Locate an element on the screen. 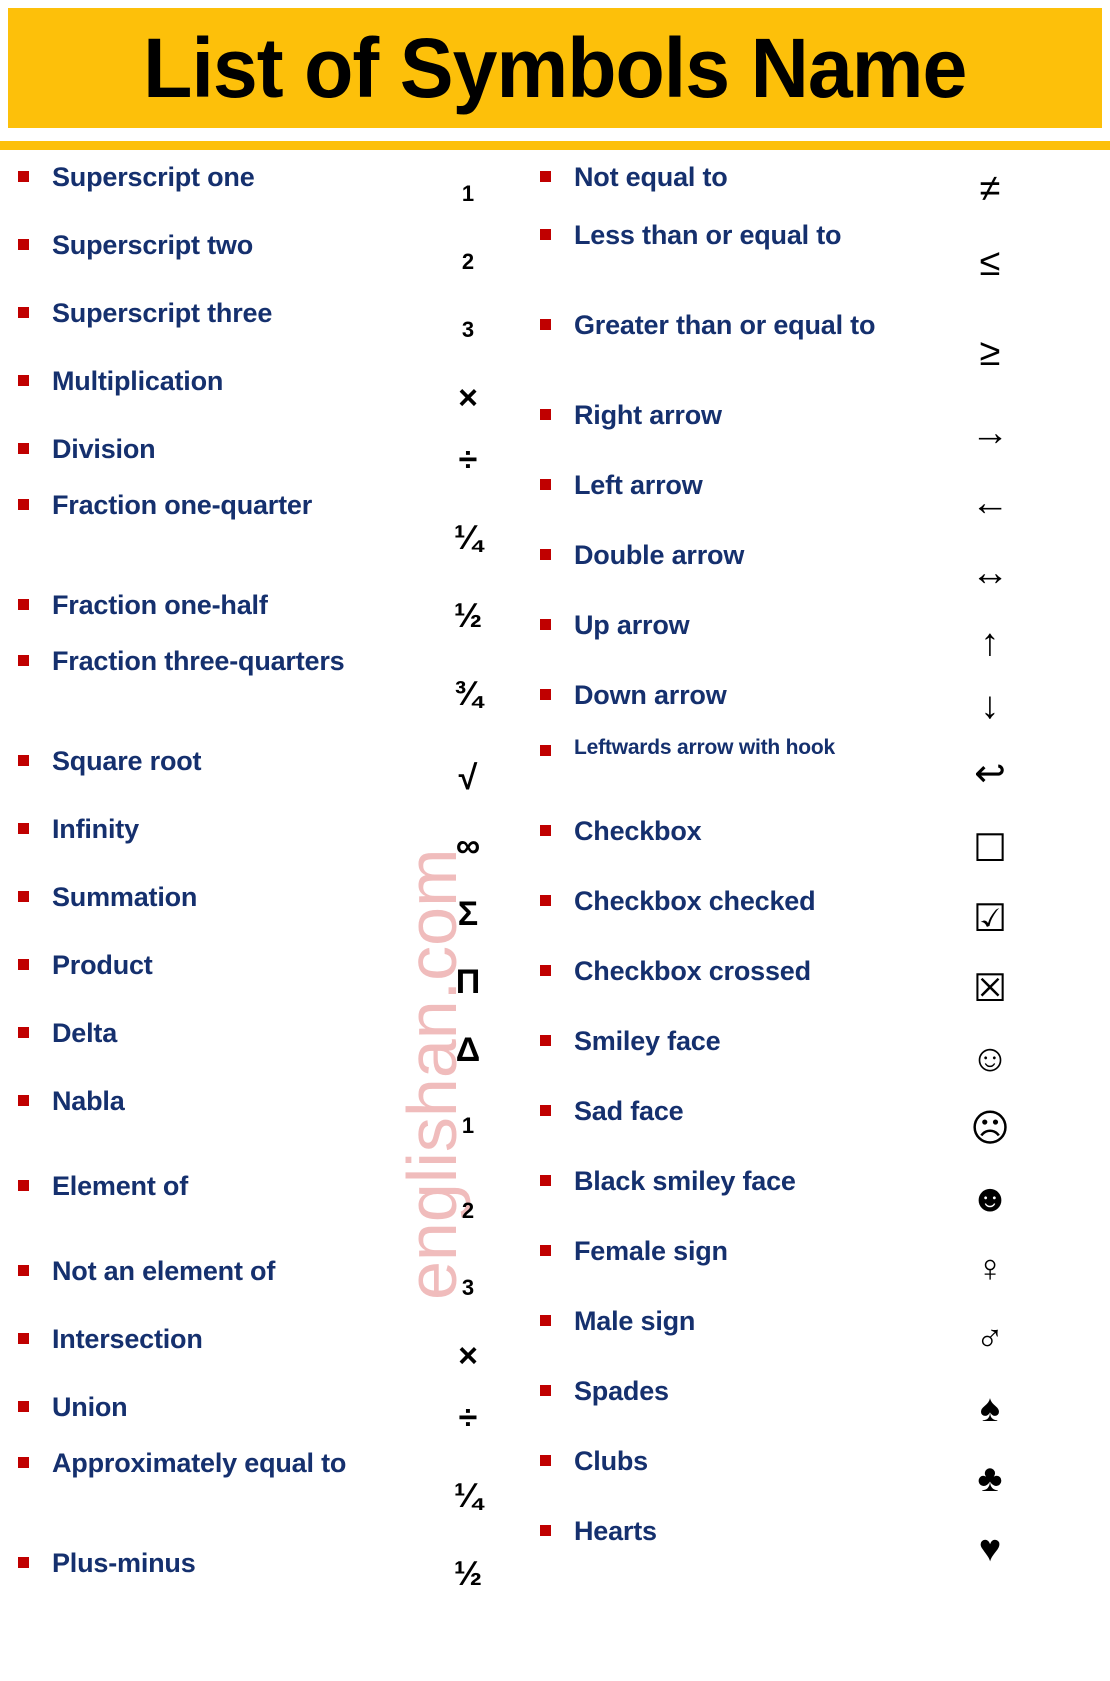  symbol-glyph: 2 is located at coordinates (468, 261).